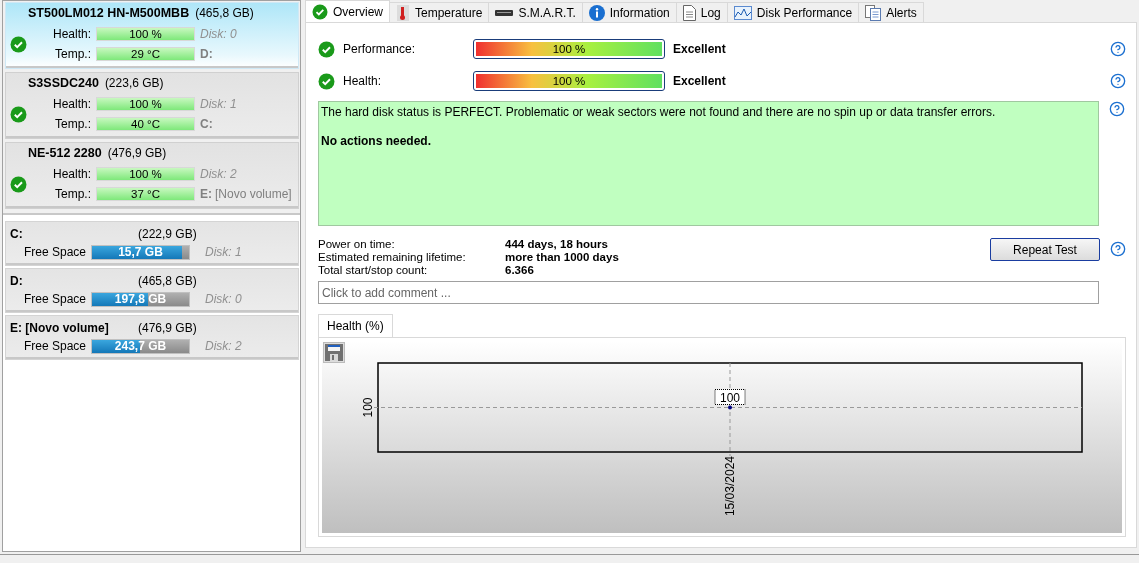 The width and height of the screenshot is (1139, 563). Describe the element at coordinates (152, 290) in the screenshot. I see `volume-card: D: (465,8 GB) Free Space 197,8 GB Disk: 0` at that location.